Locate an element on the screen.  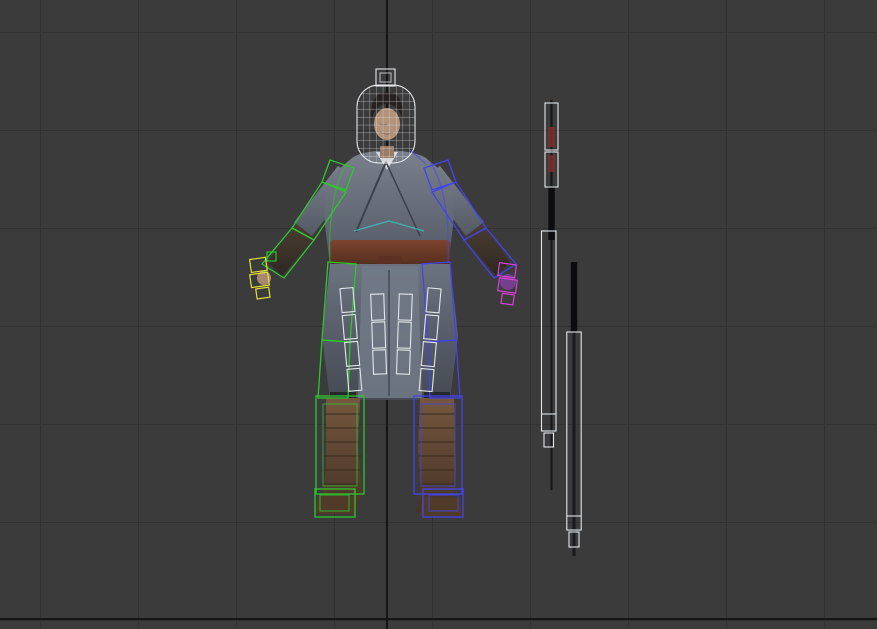
head-lattice-overlay is located at coordinates (386, 116).